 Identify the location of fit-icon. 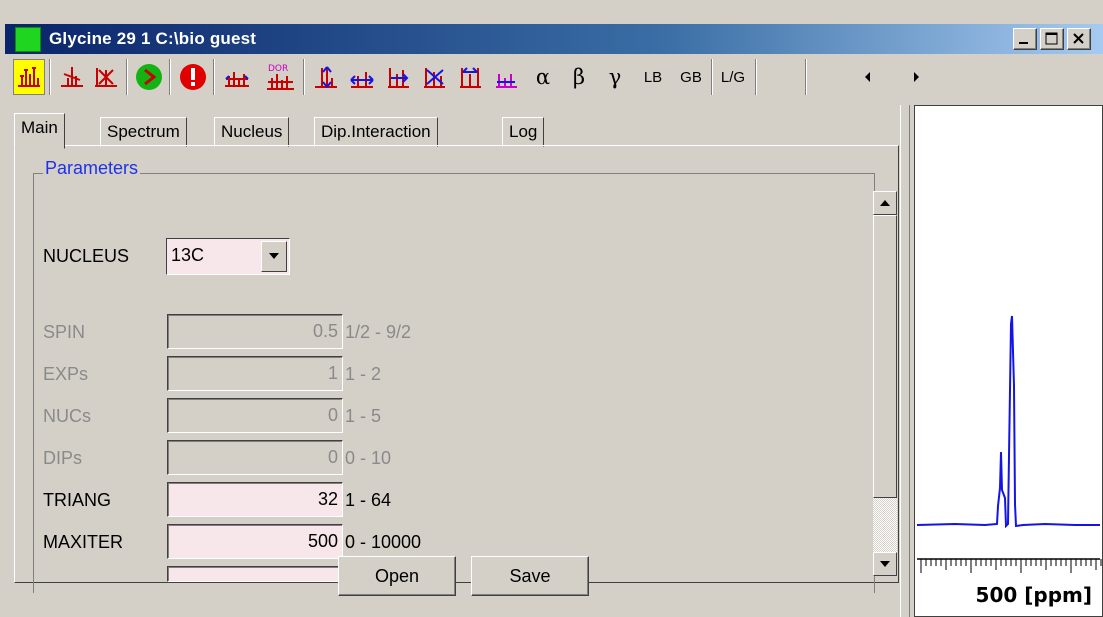
(237, 79).